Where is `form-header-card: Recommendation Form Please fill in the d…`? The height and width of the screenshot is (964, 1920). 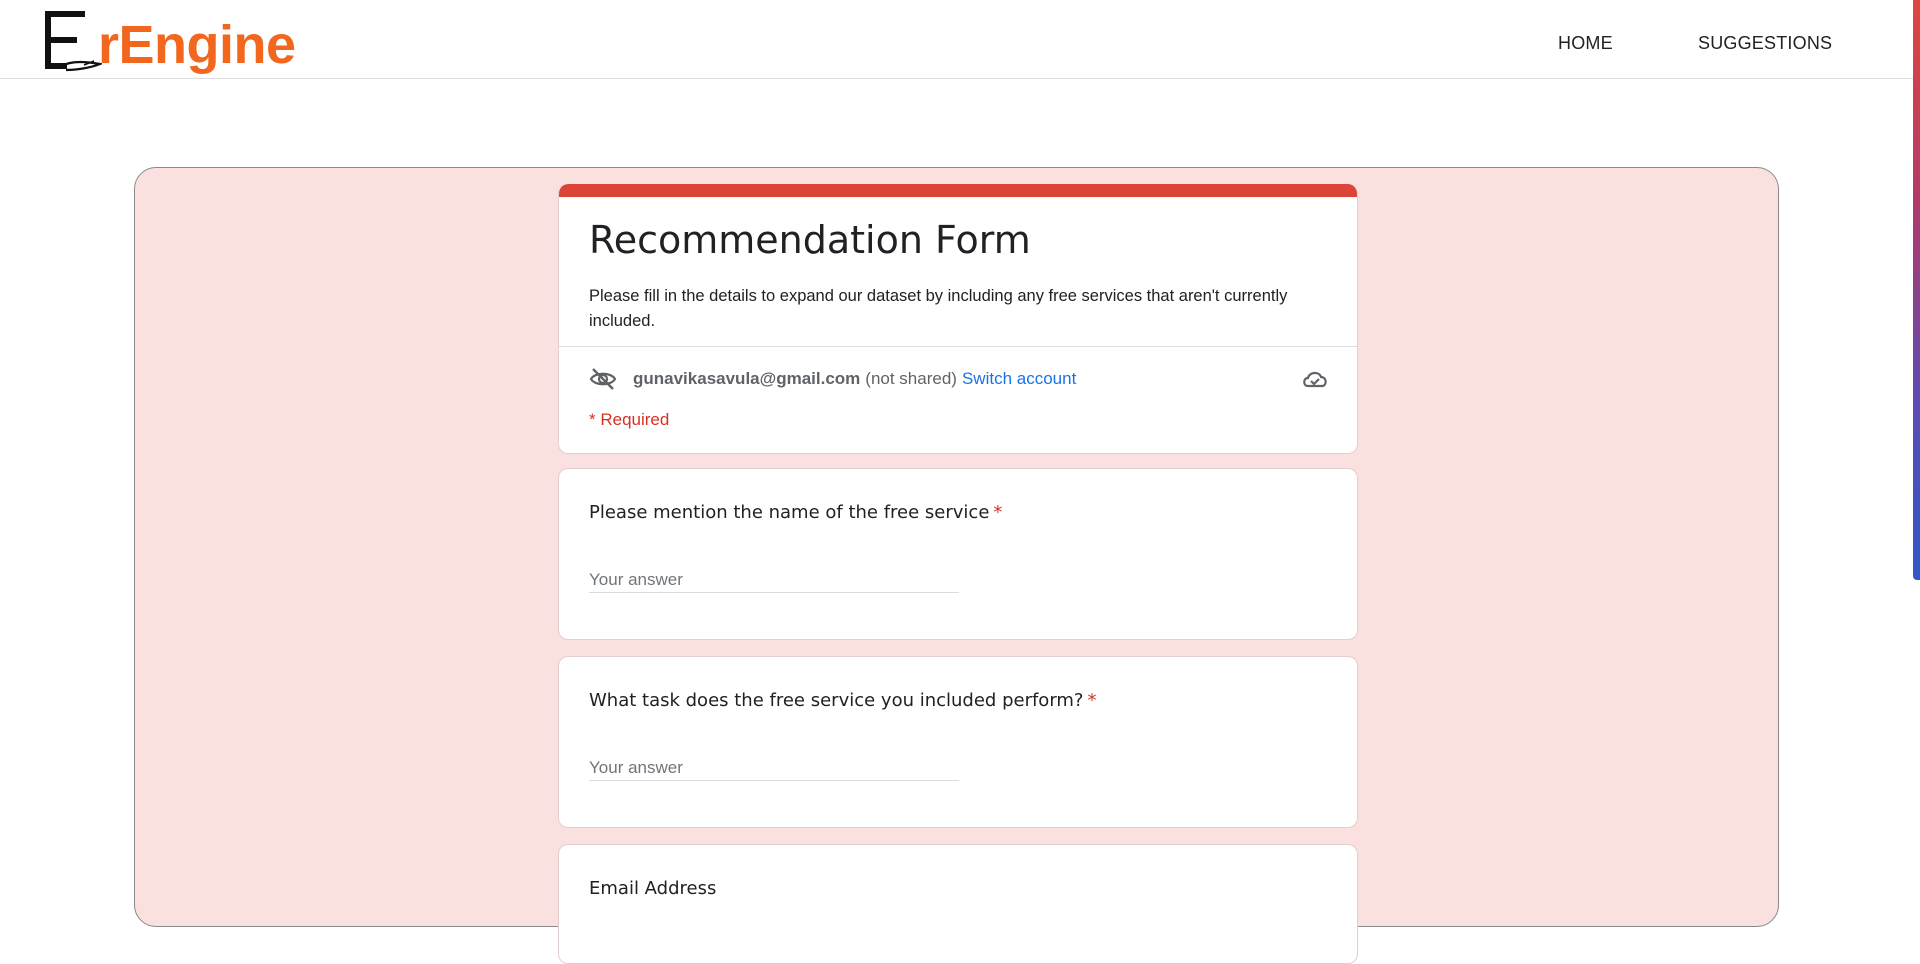
form-header-card: Recommendation Form Please fill in the d… is located at coordinates (958, 319).